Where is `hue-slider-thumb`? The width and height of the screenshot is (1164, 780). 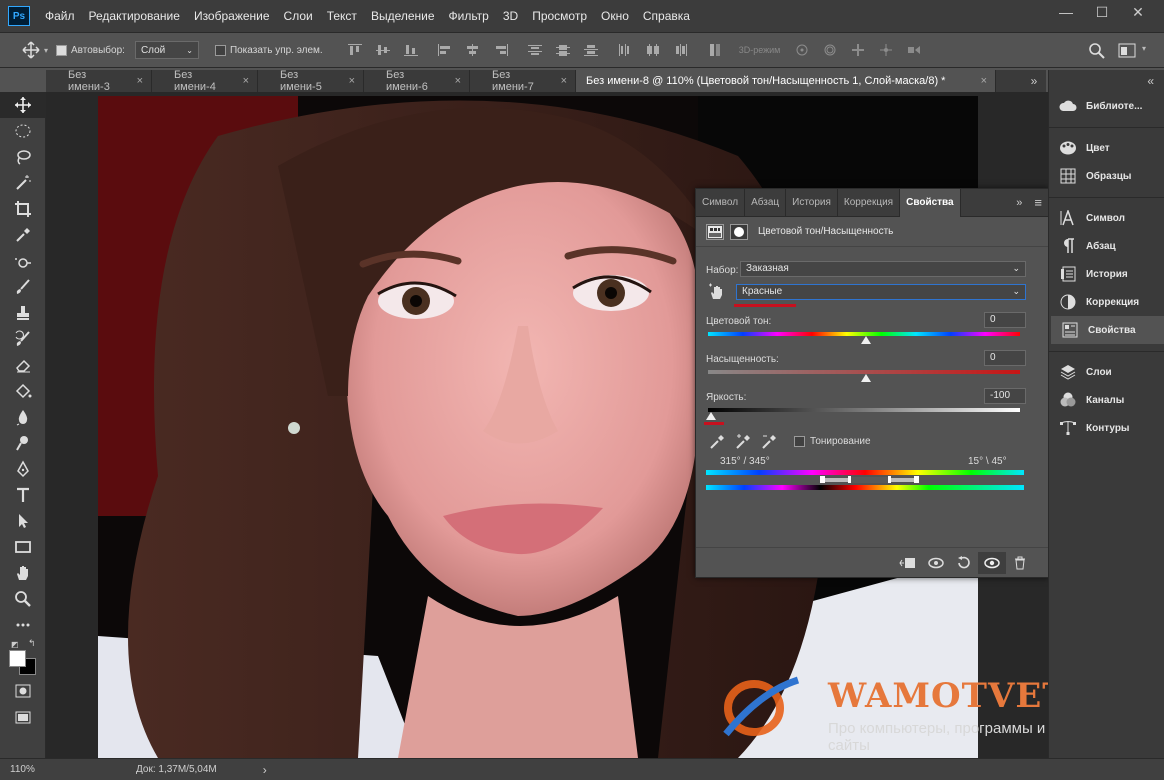
hue-slider-thumb is located at coordinates (866, 340).